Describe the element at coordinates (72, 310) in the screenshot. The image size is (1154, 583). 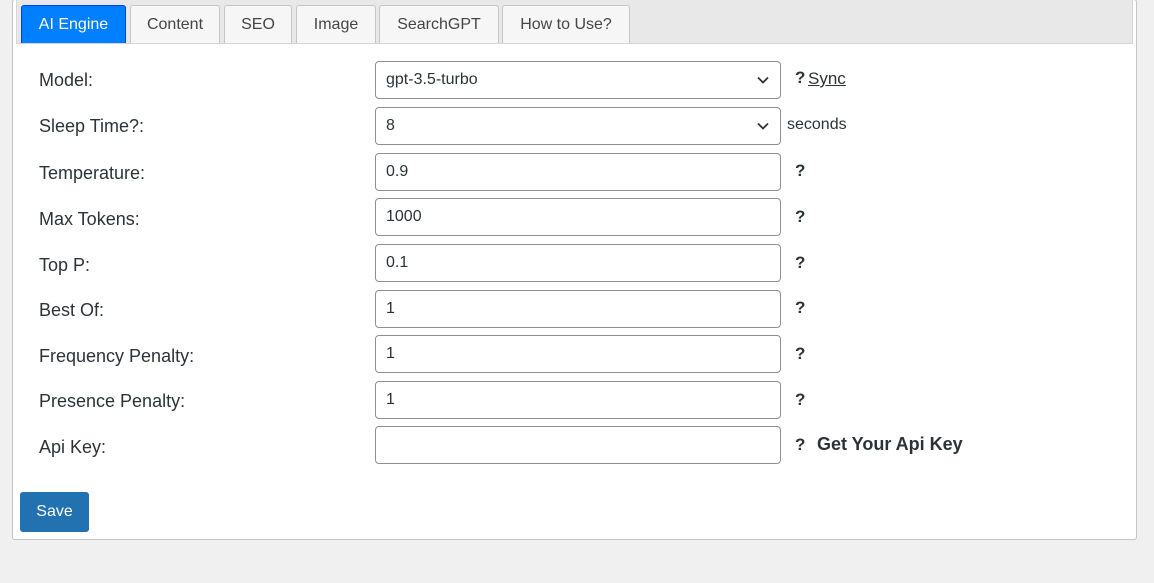
I see `best-of-label: Best Of:` at that location.